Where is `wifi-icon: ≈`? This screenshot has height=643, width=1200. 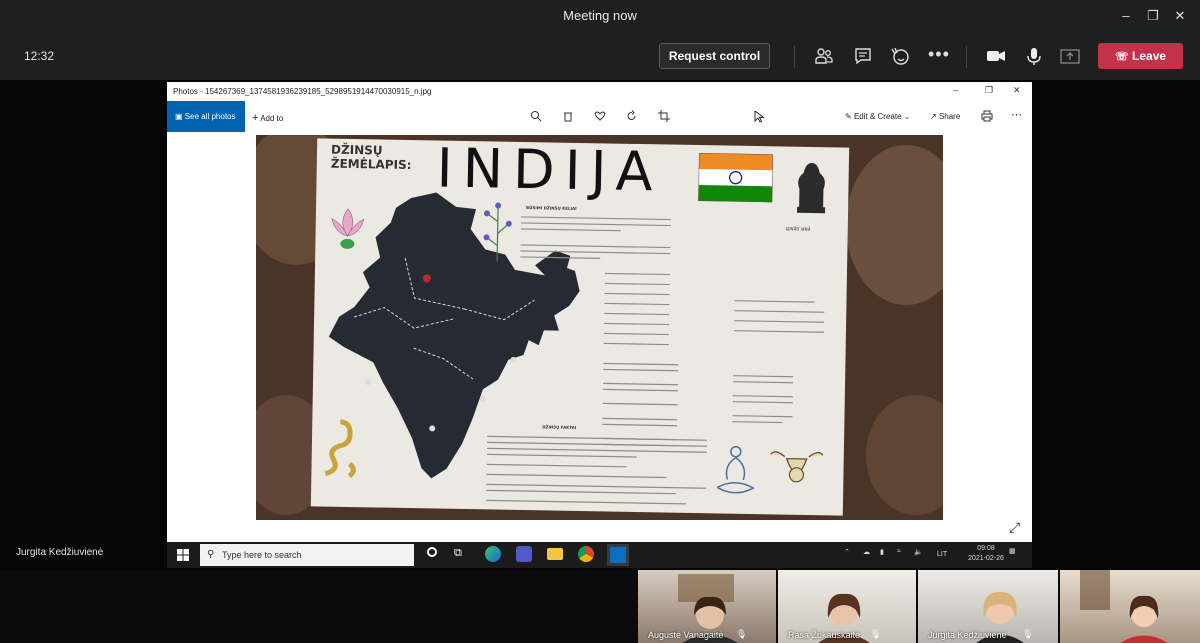 wifi-icon: ≈ is located at coordinates (899, 551).